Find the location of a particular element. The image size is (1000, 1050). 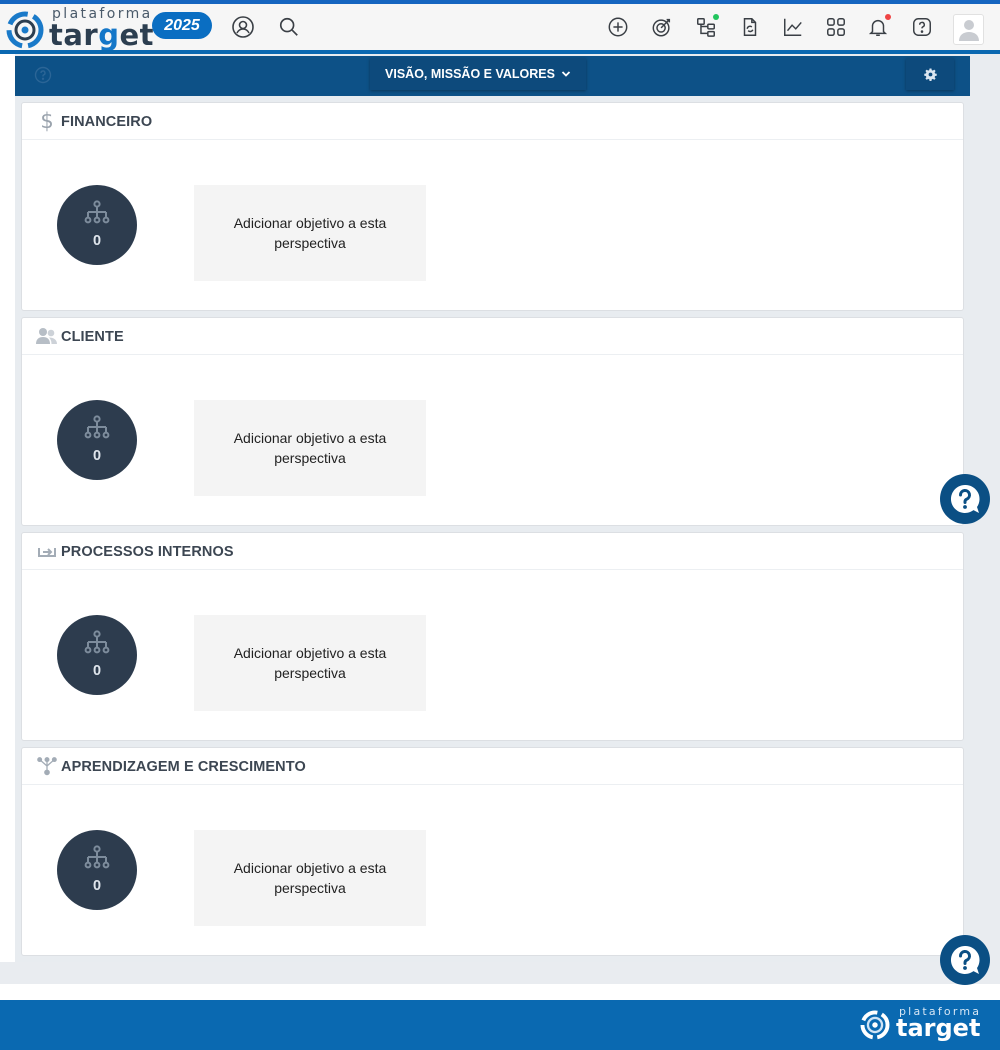

branch-icon is located at coordinates (47, 766).